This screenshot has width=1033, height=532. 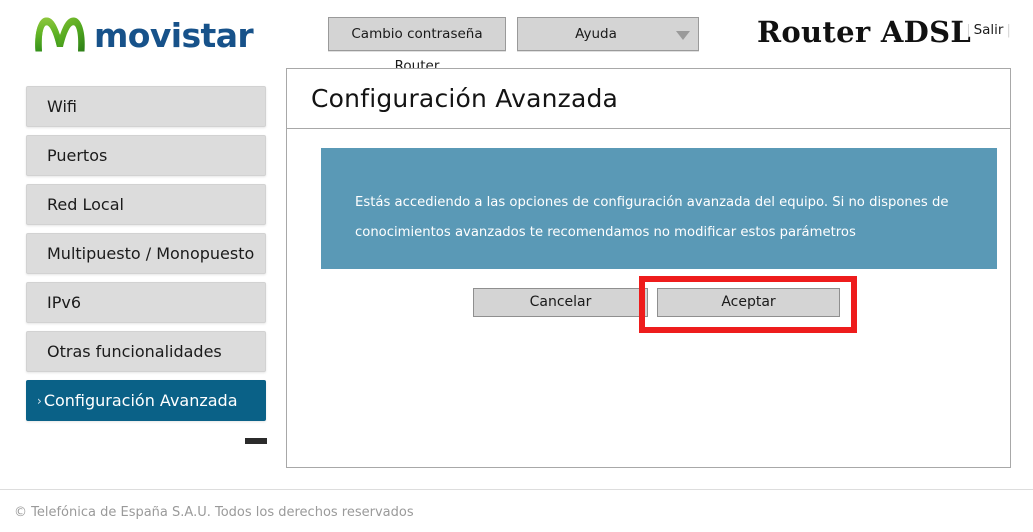 I want to click on movistar-wordmark: movistar, so click(x=174, y=35).